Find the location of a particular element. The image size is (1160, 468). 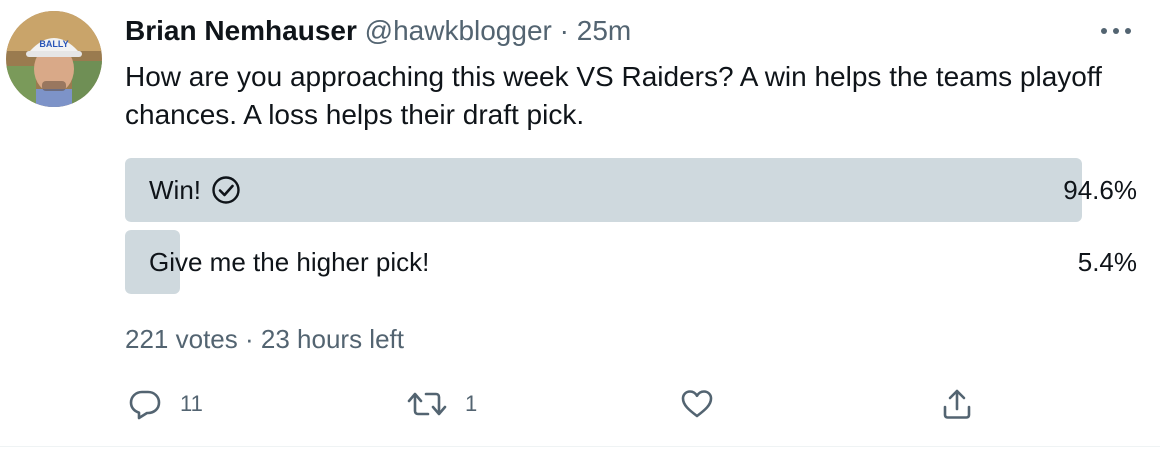

poll-option-label: Give me the higher pick! is located at coordinates (289, 262).